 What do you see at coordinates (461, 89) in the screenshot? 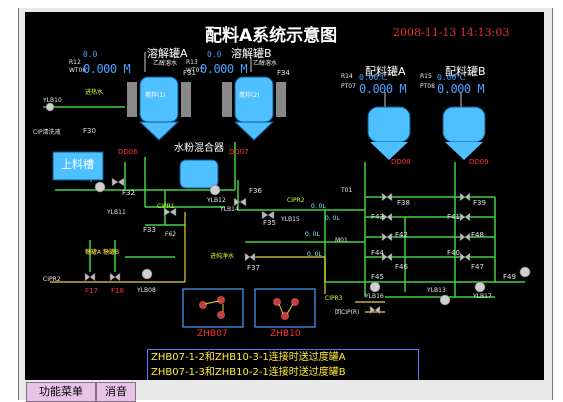
I see `mix-tank-b-value: 0.000 M` at bounding box center [461, 89].